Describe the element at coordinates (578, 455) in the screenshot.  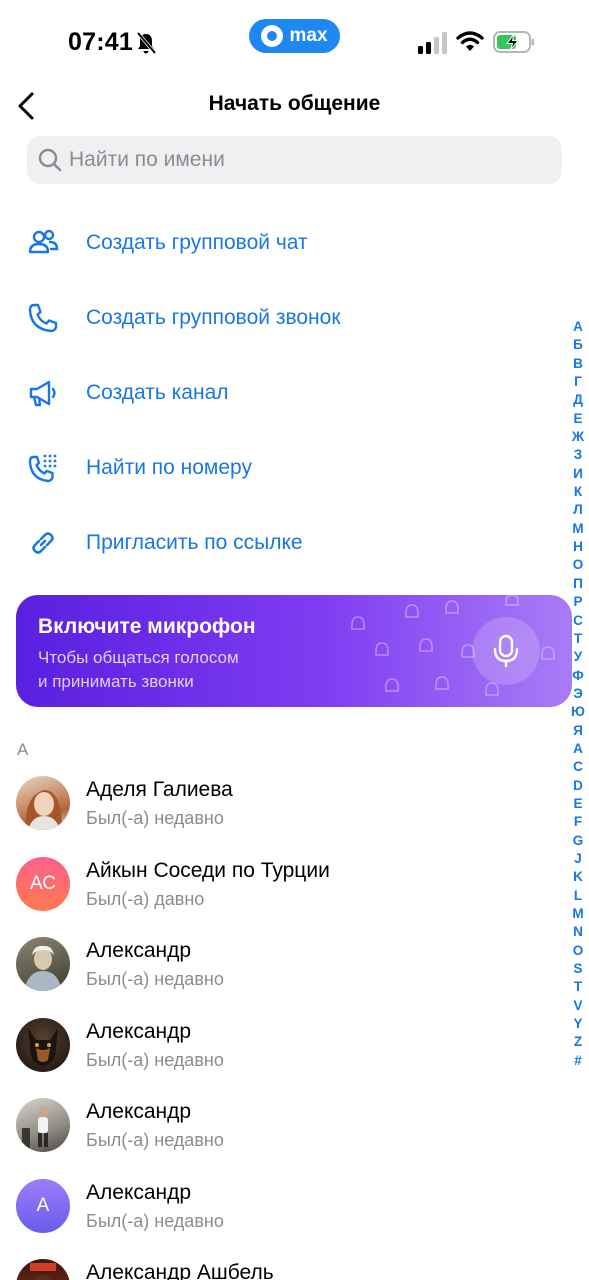
I see `alphabet-index-letter: З` at that location.